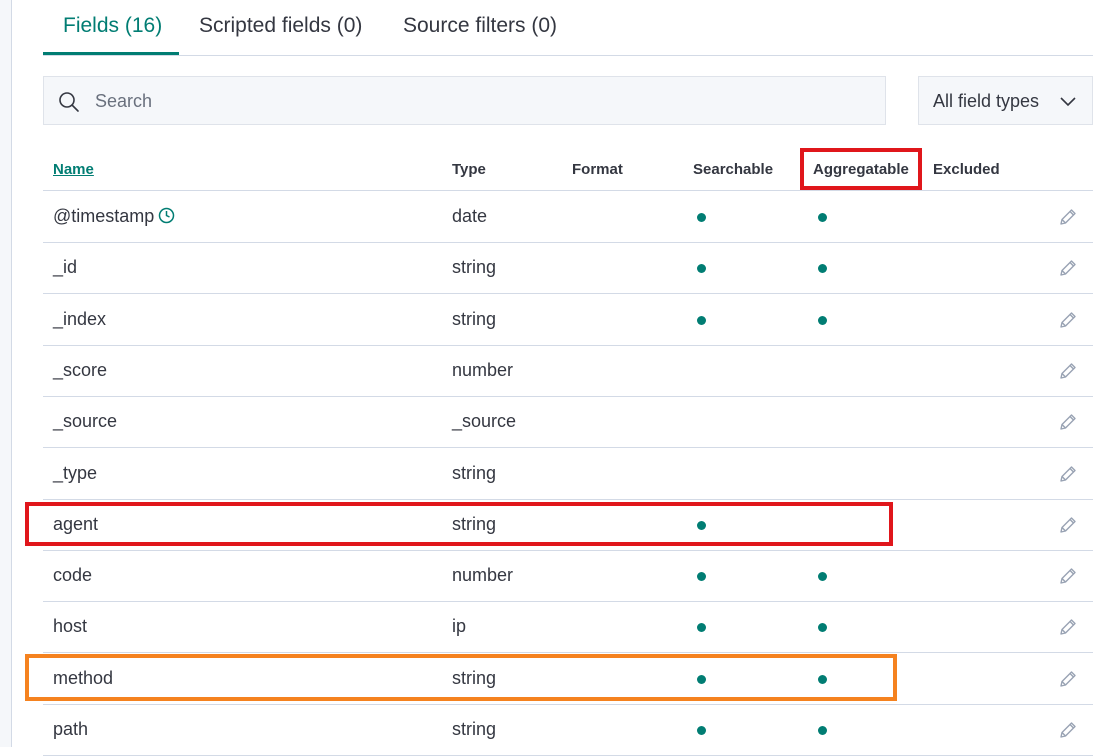 This screenshot has width=1120, height=756. I want to click on table-row: _type string, so click(568, 474).